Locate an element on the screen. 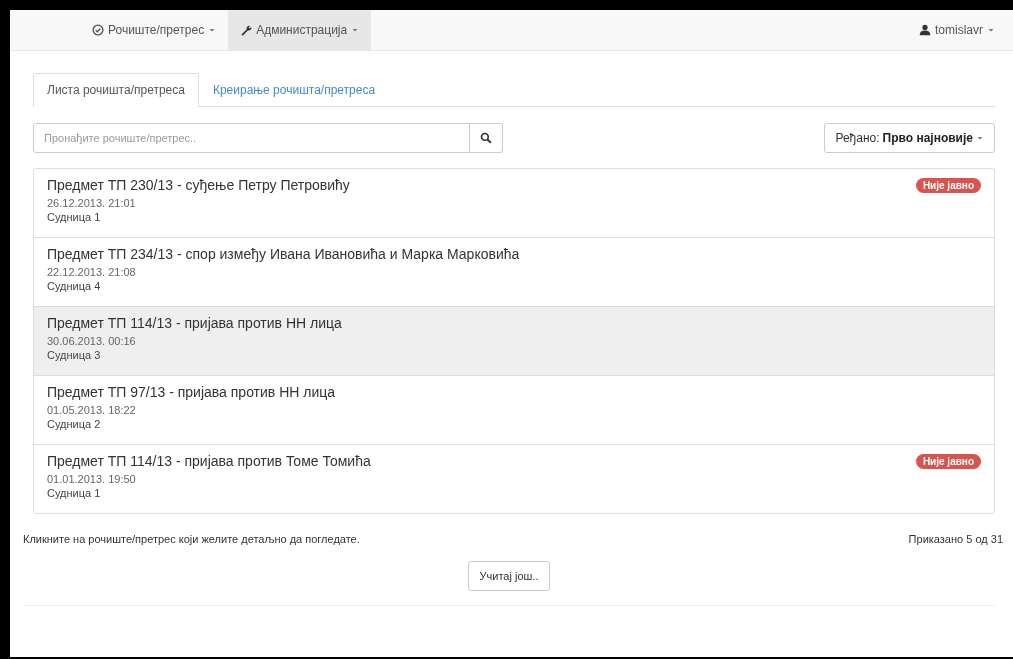  courtroom-label: Судница 3 is located at coordinates (74, 355).